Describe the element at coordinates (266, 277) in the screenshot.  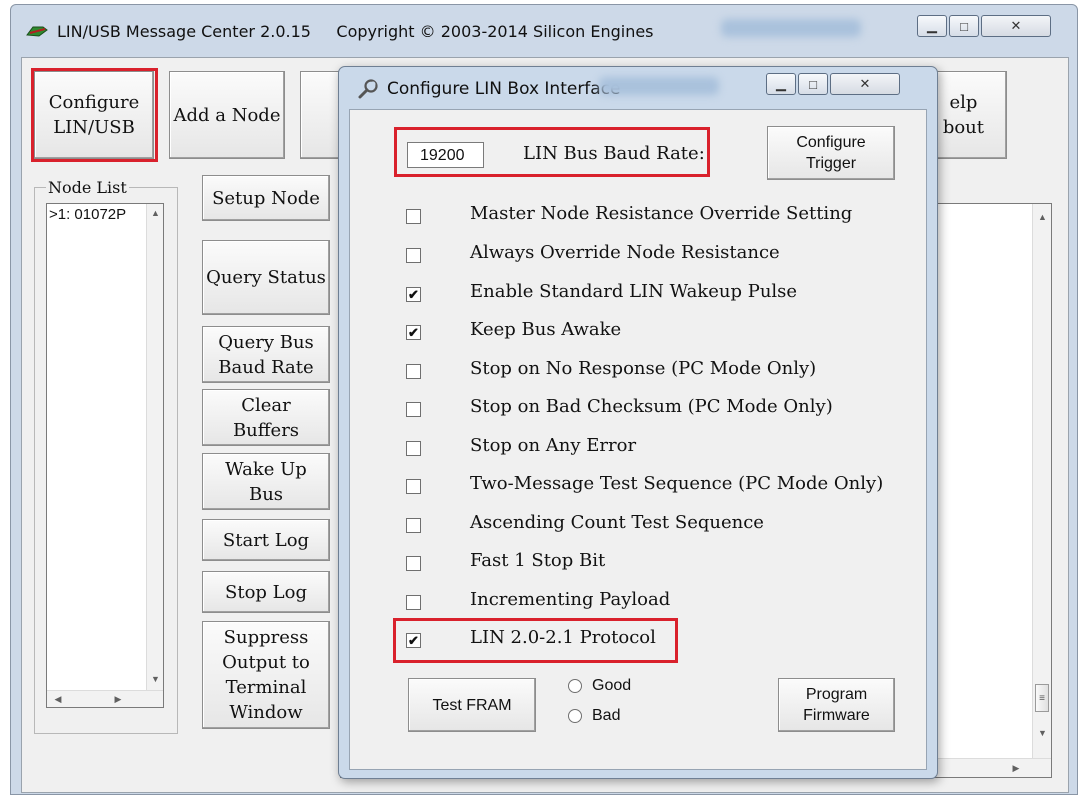
I see `query-status-button: Query Status` at that location.